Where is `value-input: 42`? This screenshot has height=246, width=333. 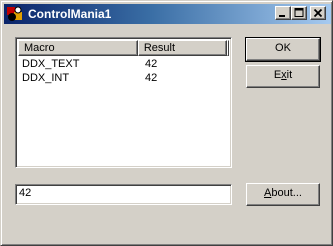 value-input: 42 is located at coordinates (123, 194).